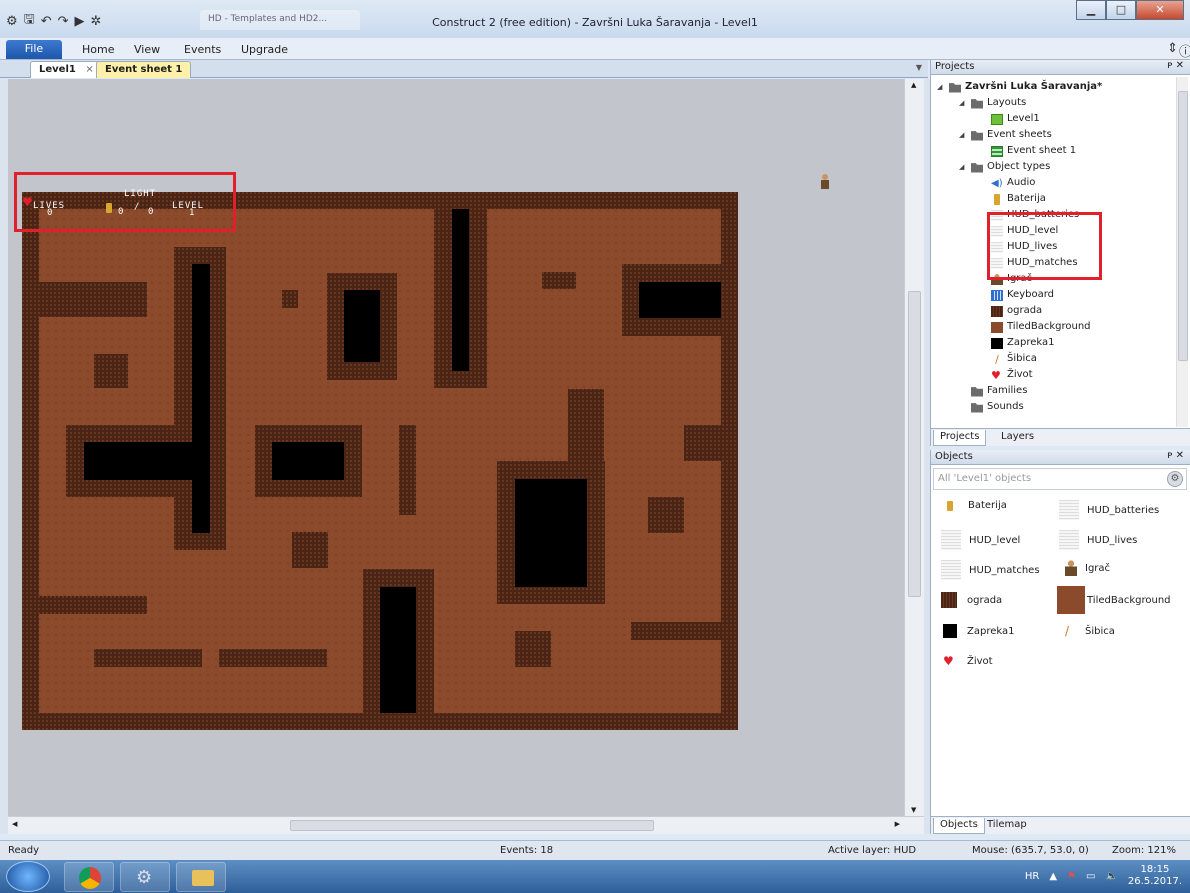  What do you see at coordinates (914, 444) in the screenshot?
I see `vertical-scroll-thumb` at bounding box center [914, 444].